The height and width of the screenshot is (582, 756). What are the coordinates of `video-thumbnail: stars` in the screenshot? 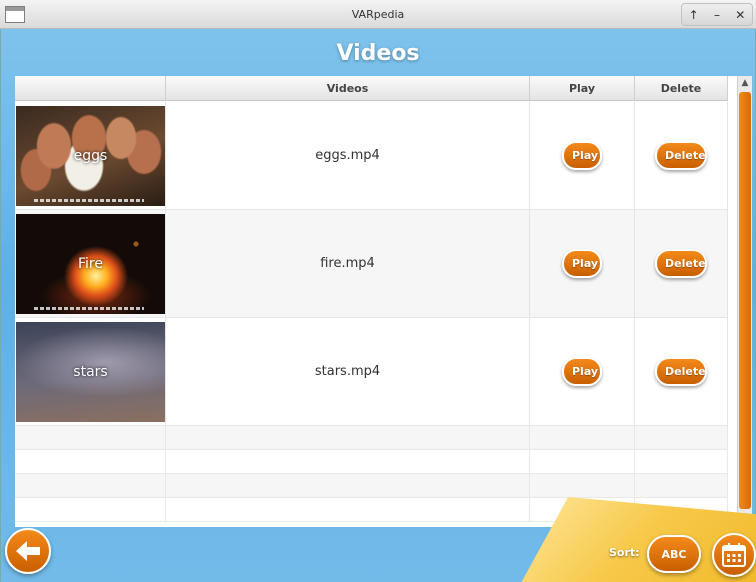 It's located at (90, 371).